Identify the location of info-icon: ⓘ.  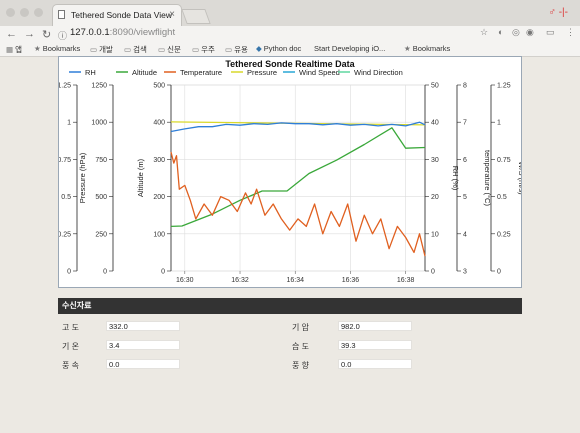
(62, 35).